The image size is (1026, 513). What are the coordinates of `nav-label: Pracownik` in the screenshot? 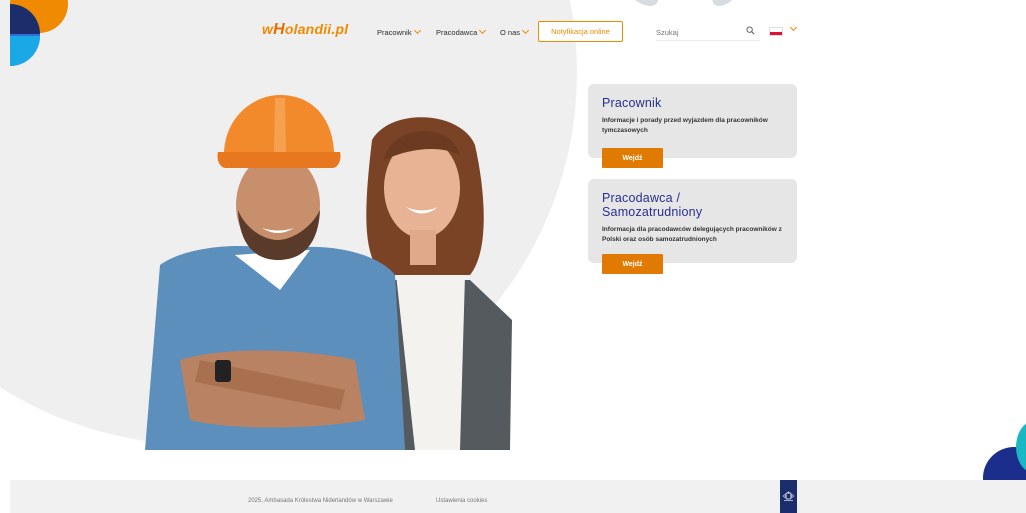 It's located at (394, 32).